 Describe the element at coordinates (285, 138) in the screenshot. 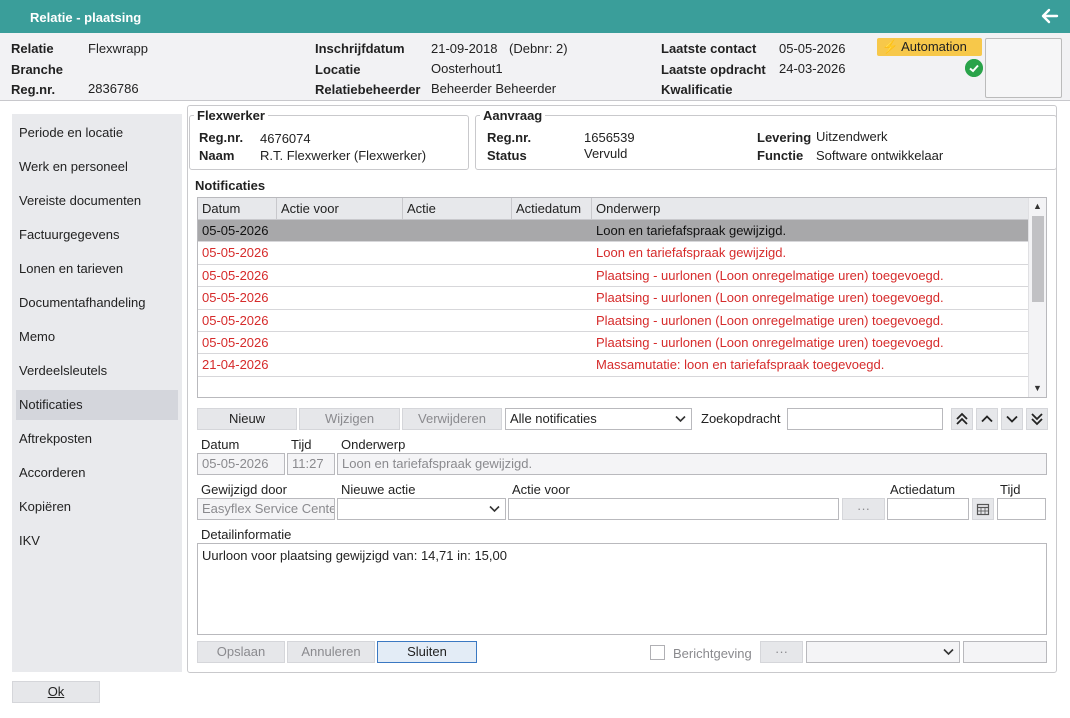

I see `flexwerker-regnr-value: 4676074` at that location.